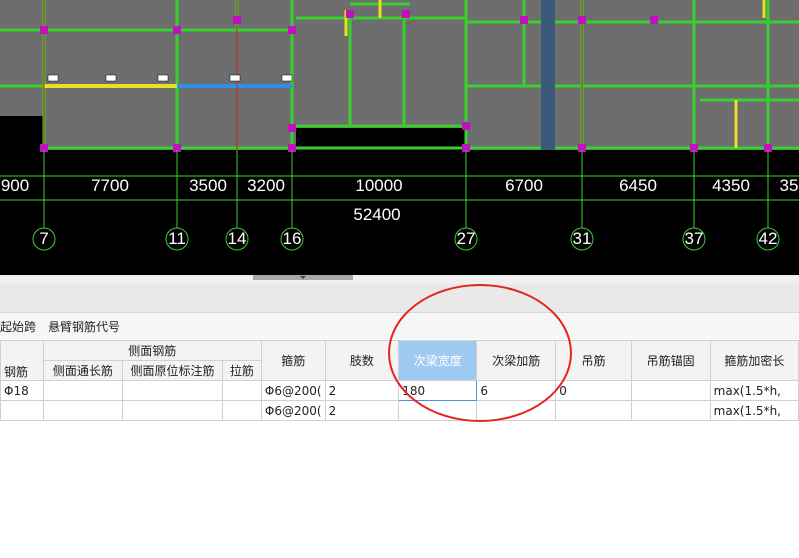  I want to click on toolbar-item-cantilever-code: 悬臂钢筋代号, so click(84, 327).